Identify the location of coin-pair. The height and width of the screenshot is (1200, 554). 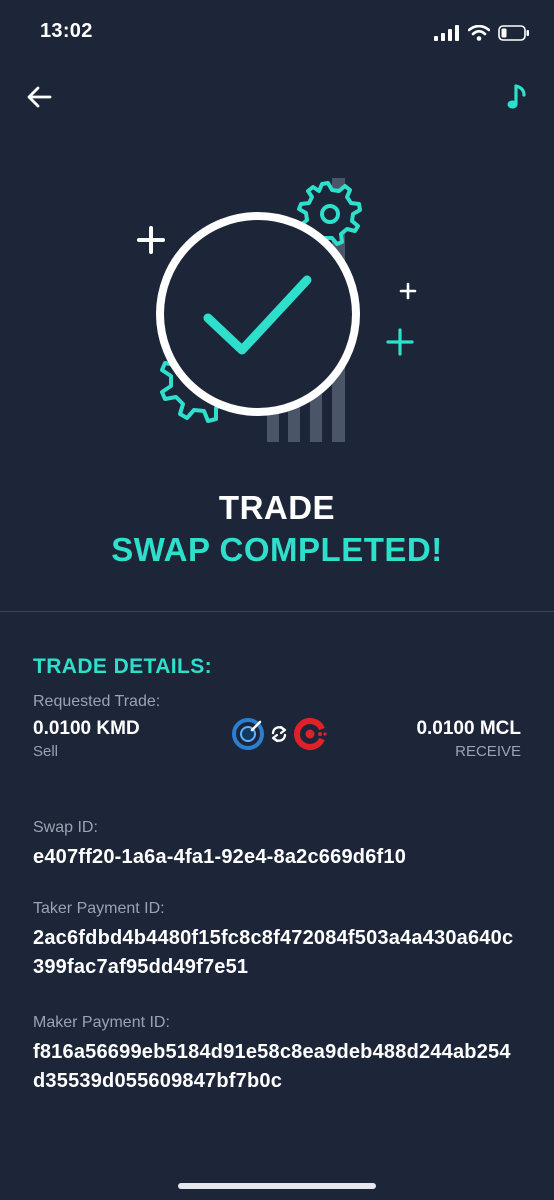
(281, 734).